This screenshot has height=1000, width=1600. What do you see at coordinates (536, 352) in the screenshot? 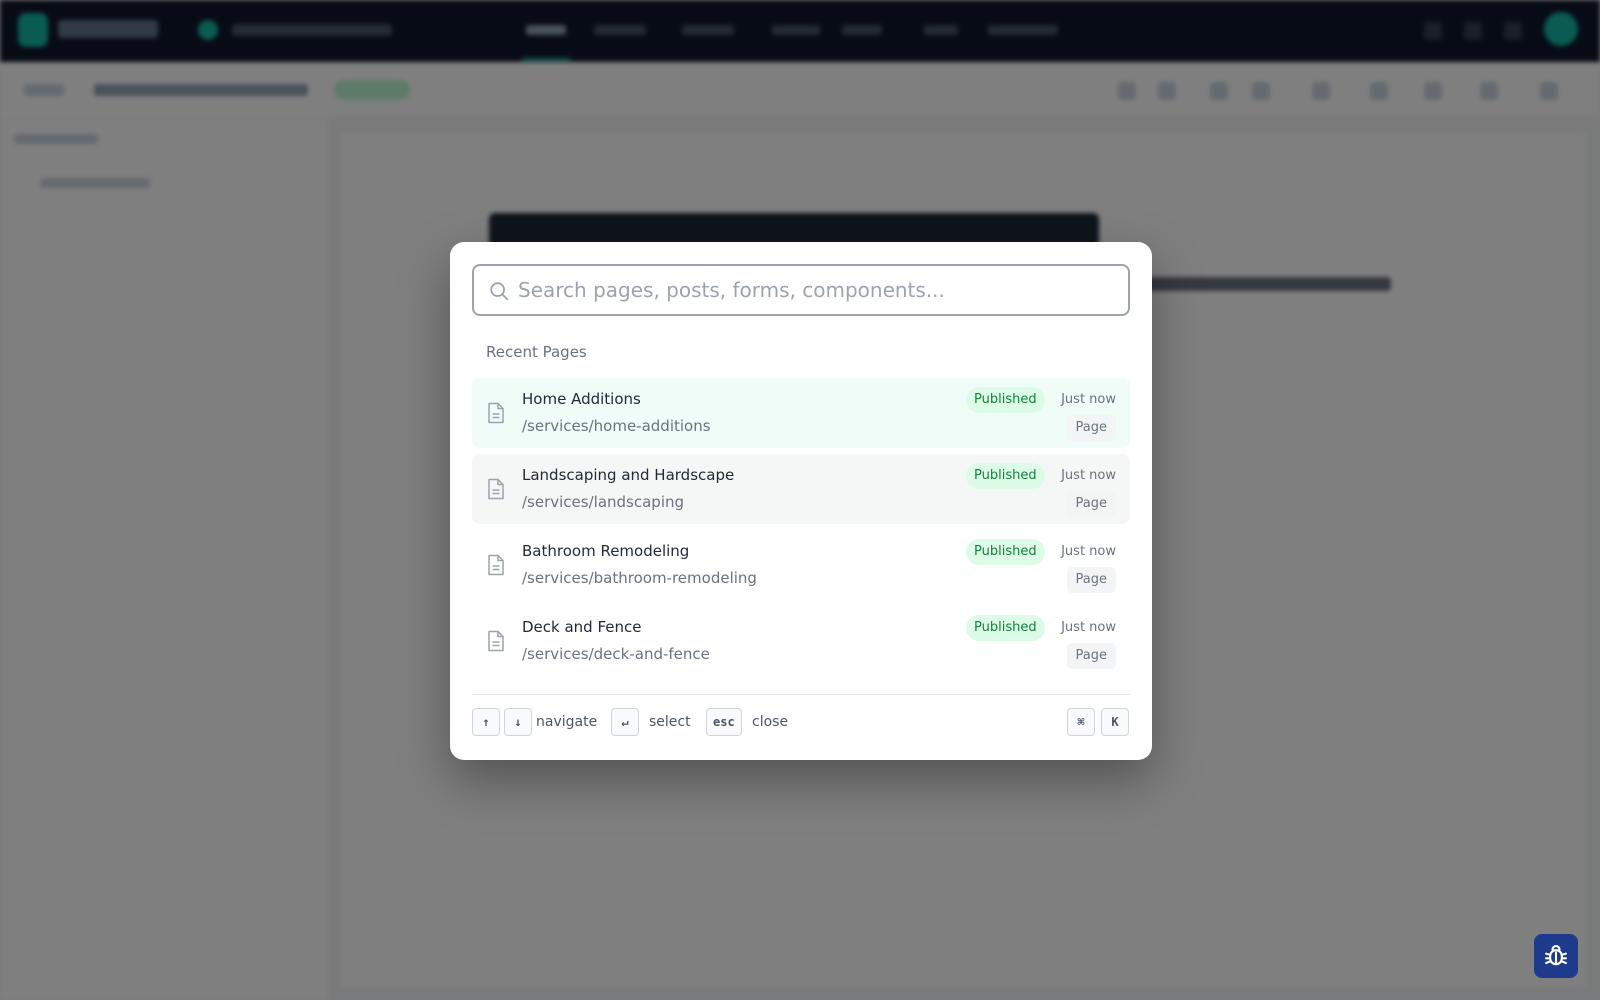
I see `section-label: Recent Pages` at bounding box center [536, 352].